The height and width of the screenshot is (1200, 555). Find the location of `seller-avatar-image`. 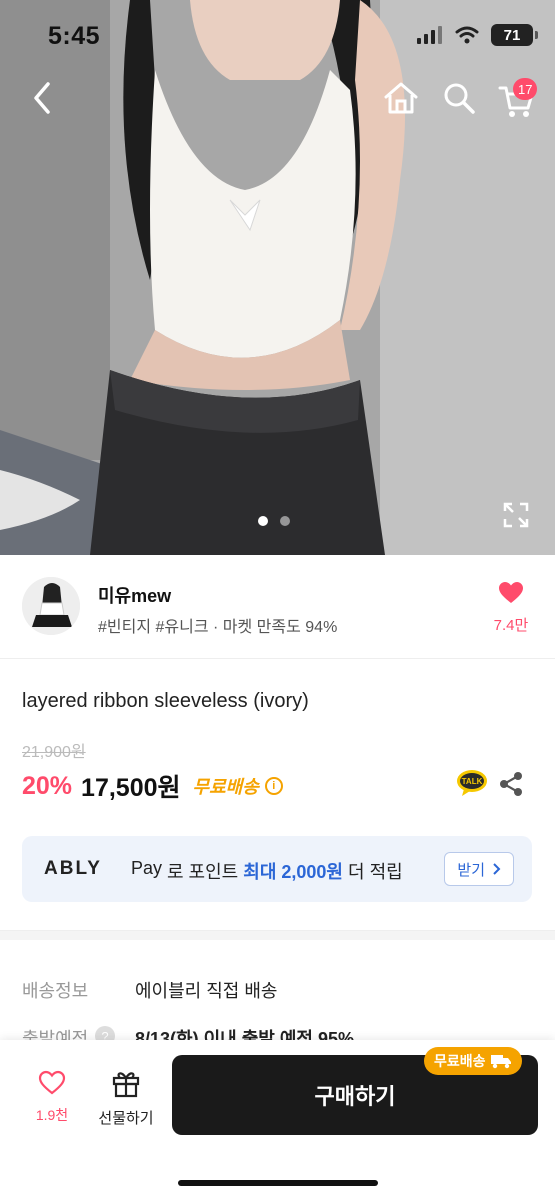

seller-avatar-image is located at coordinates (51, 606).